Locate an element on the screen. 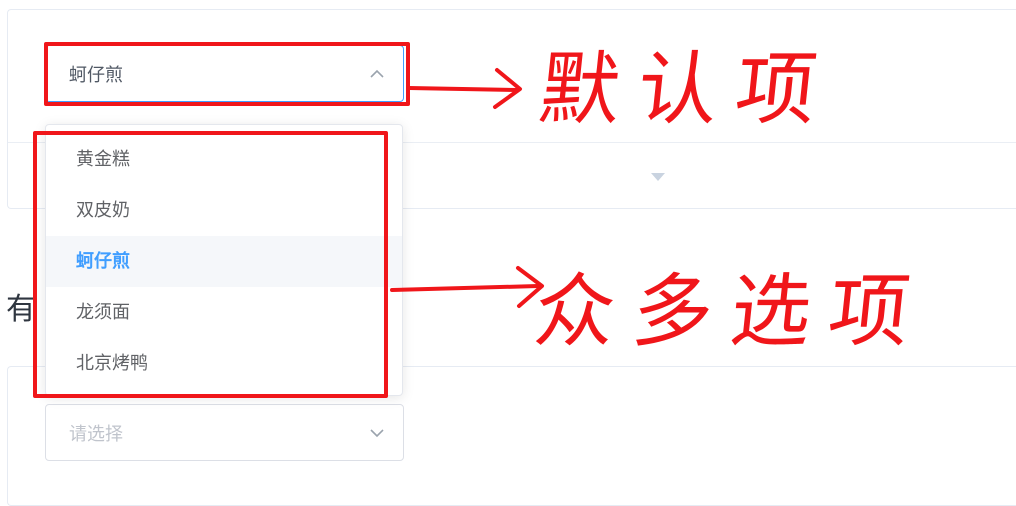 The image size is (1016, 506). annotation-box-default is located at coordinates (227, 74).